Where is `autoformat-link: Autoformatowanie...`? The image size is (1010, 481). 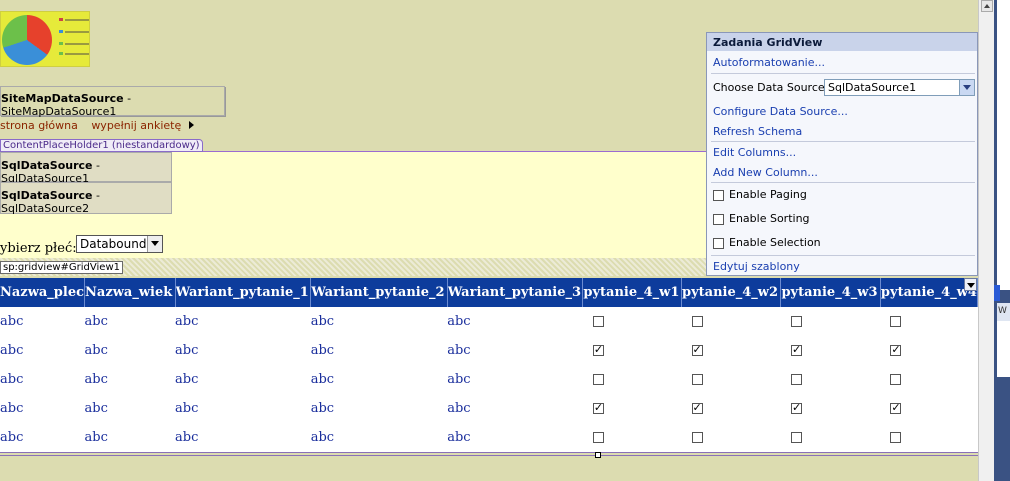
autoformat-link: Autoformatowanie... is located at coordinates (769, 62).